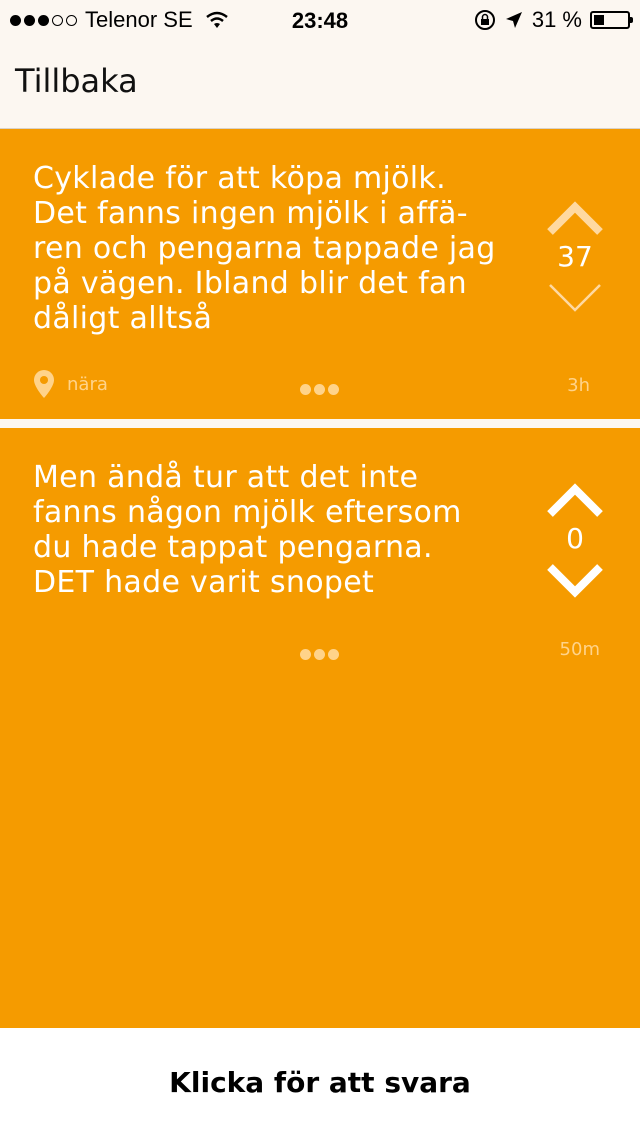  I want to click on vote-controls: 37, so click(575, 259).